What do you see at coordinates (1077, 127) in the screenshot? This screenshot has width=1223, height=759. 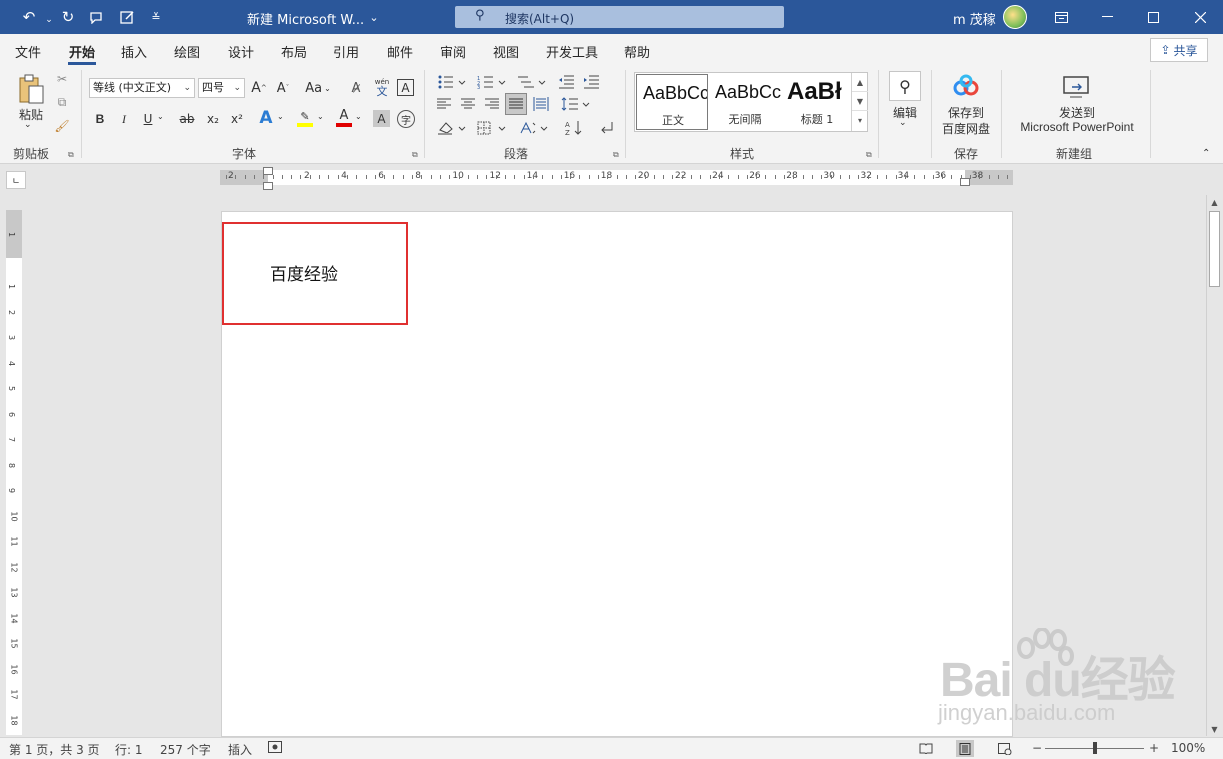 I see `send-to-ppt-line2: Microsoft PowerPoint` at bounding box center [1077, 127].